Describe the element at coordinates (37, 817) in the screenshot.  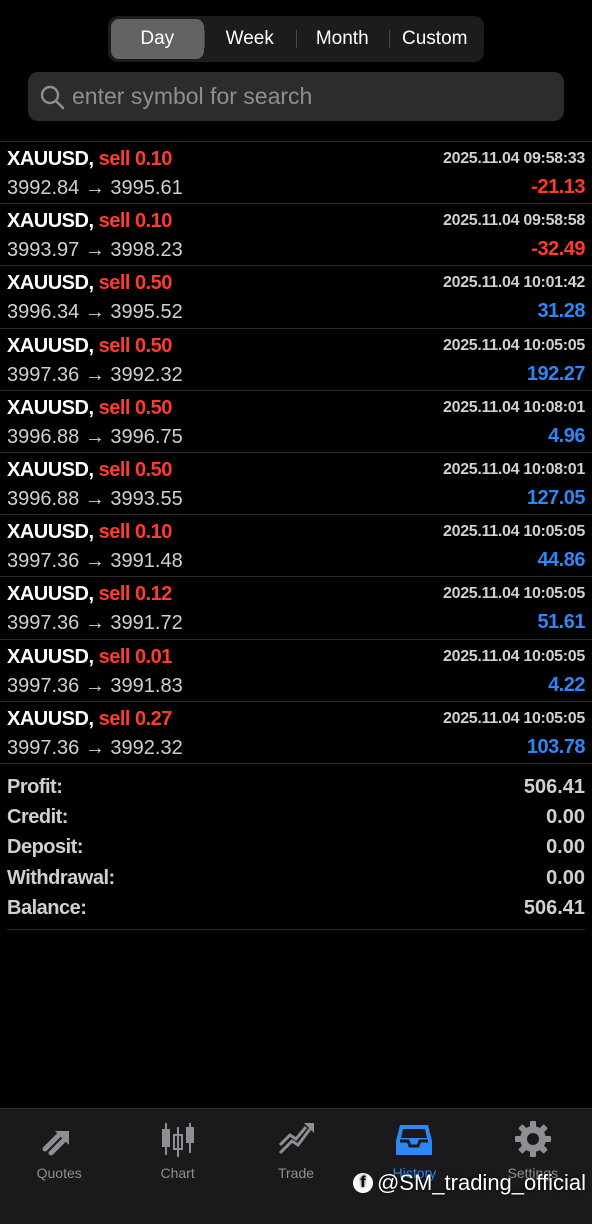
I see `summary-label: Credit:` at that location.